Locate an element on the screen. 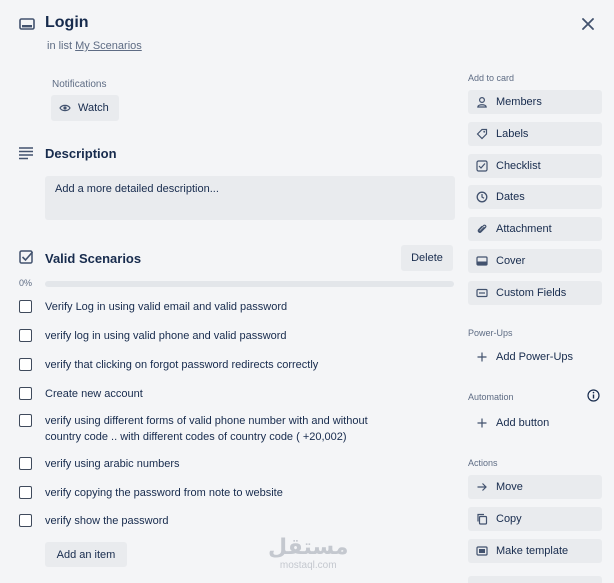  add-item-button: Add an item is located at coordinates (86, 554).